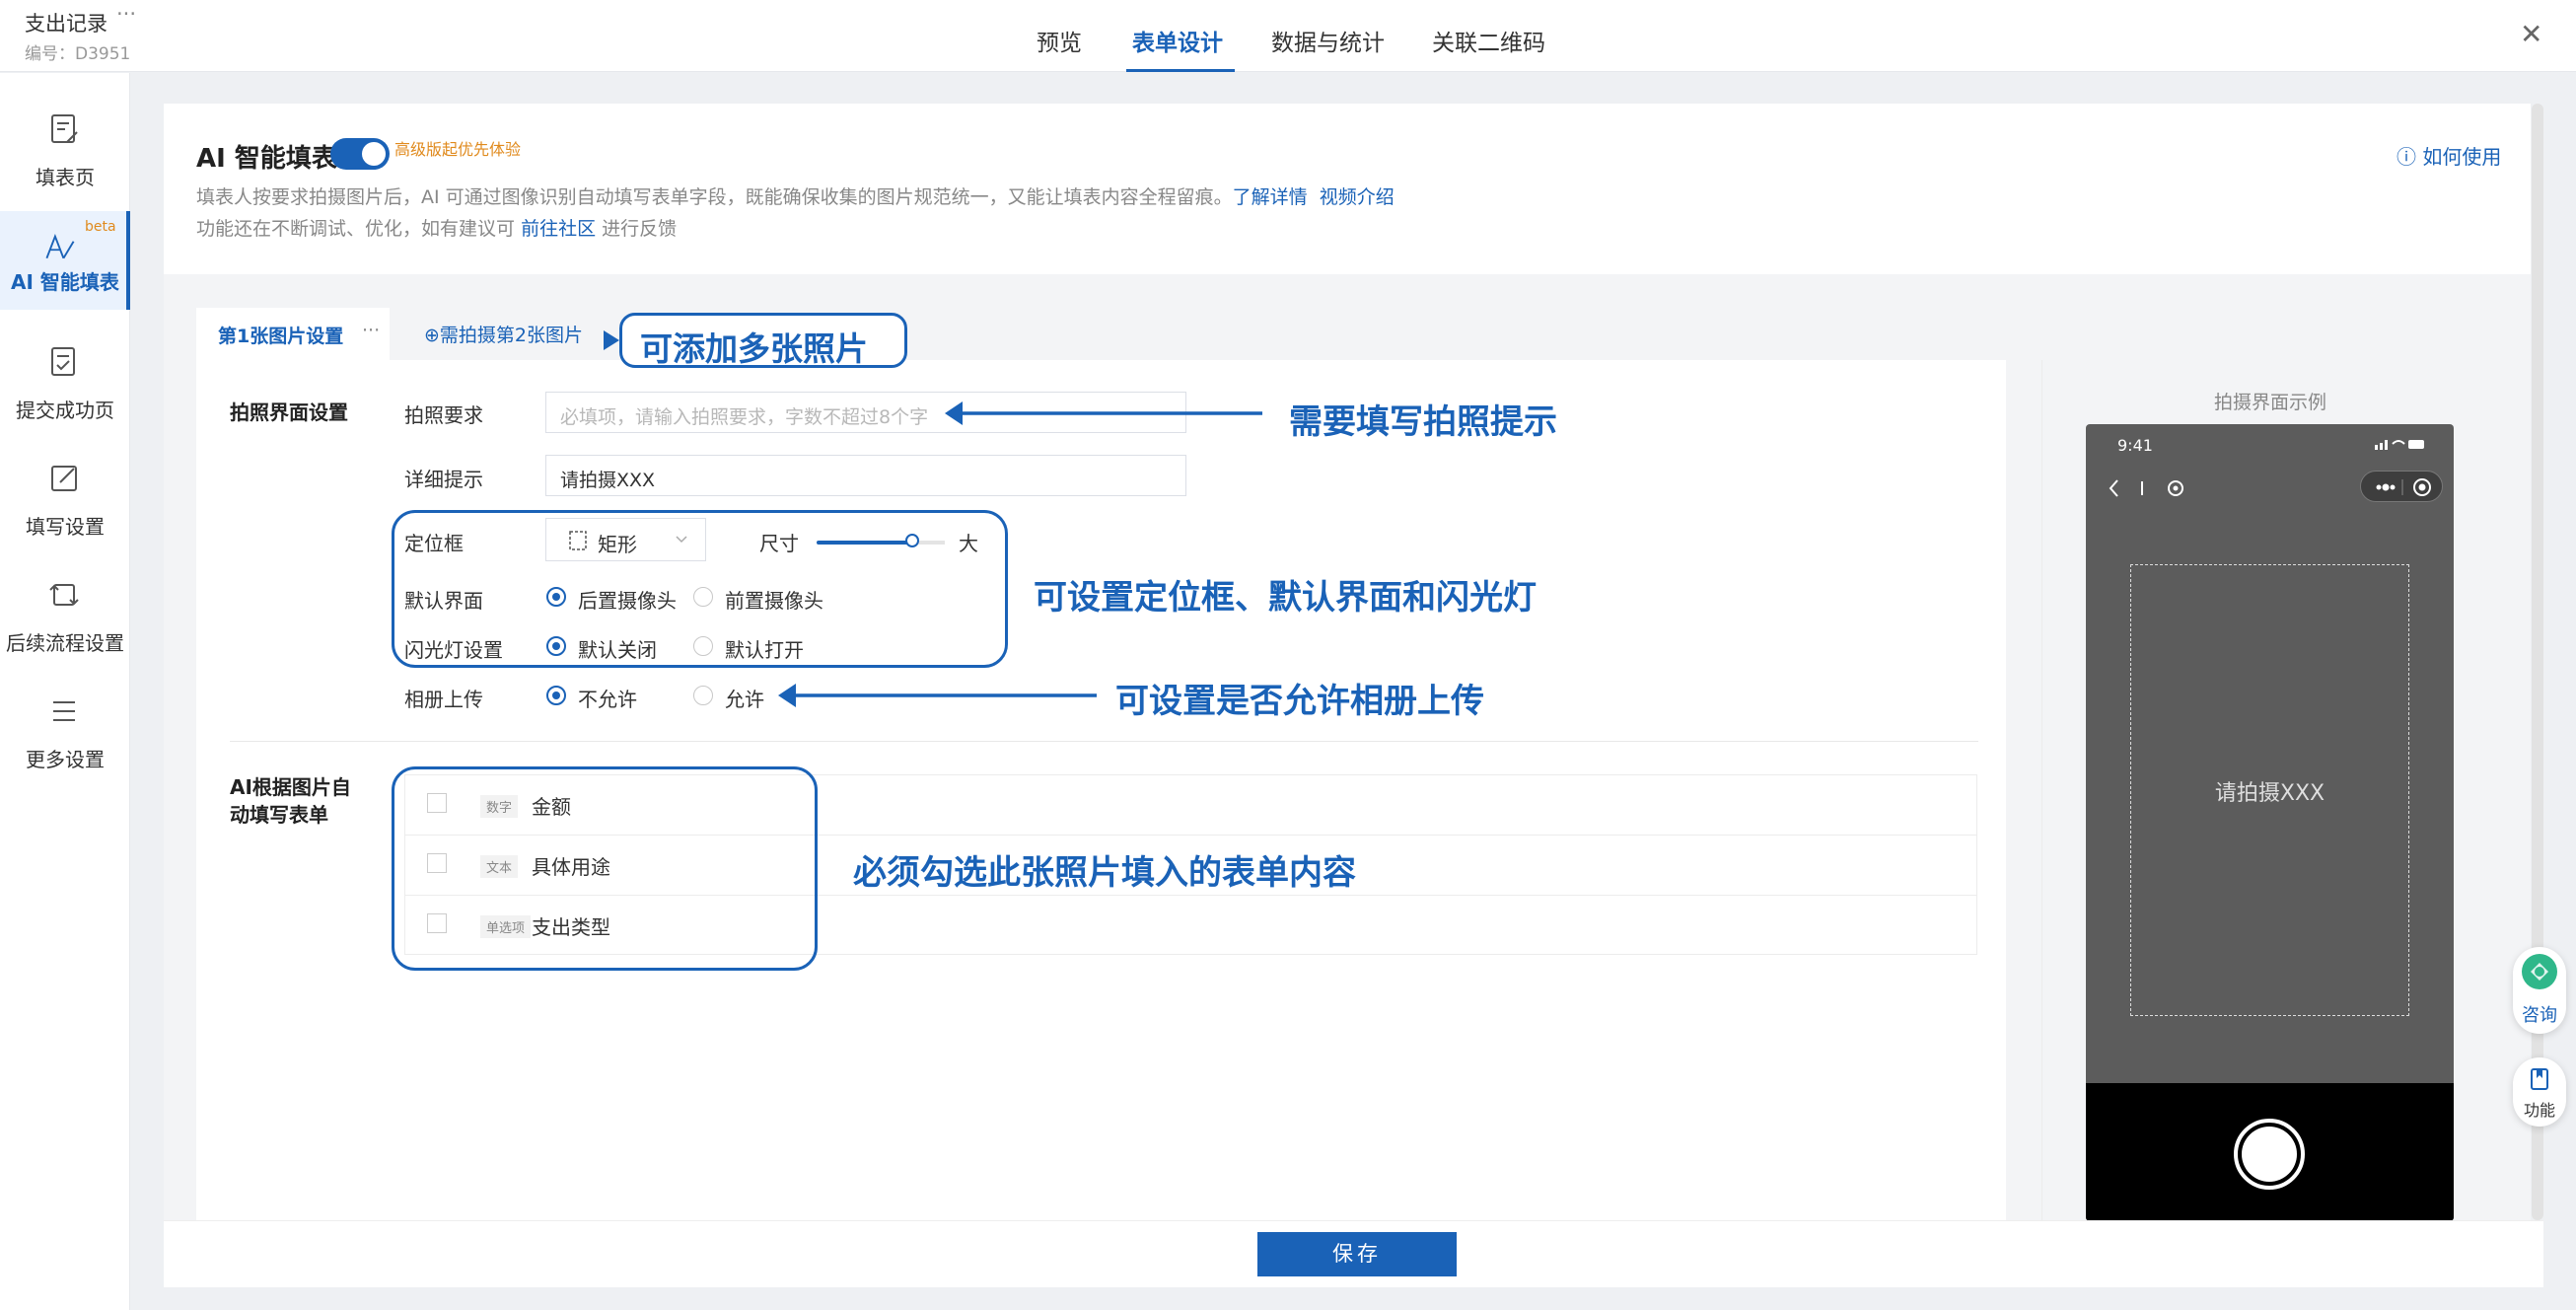 The image size is (2576, 1310). What do you see at coordinates (1423, 422) in the screenshot?
I see `annotation-requirement: 需要填写拍照提示` at bounding box center [1423, 422].